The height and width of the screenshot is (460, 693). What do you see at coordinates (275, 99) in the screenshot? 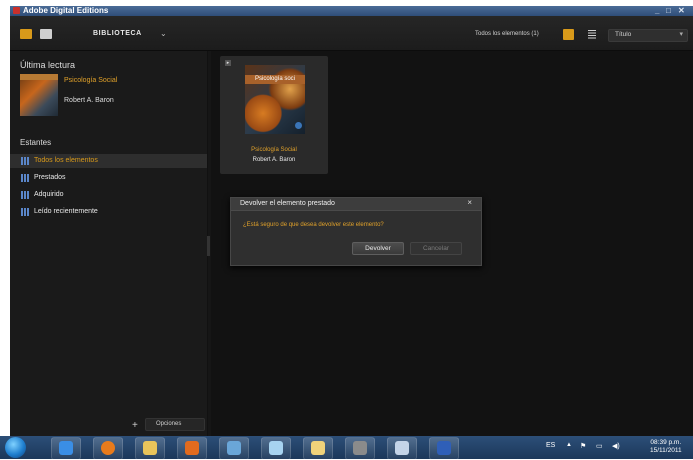
I see `book-cover: Psicología soci` at bounding box center [275, 99].